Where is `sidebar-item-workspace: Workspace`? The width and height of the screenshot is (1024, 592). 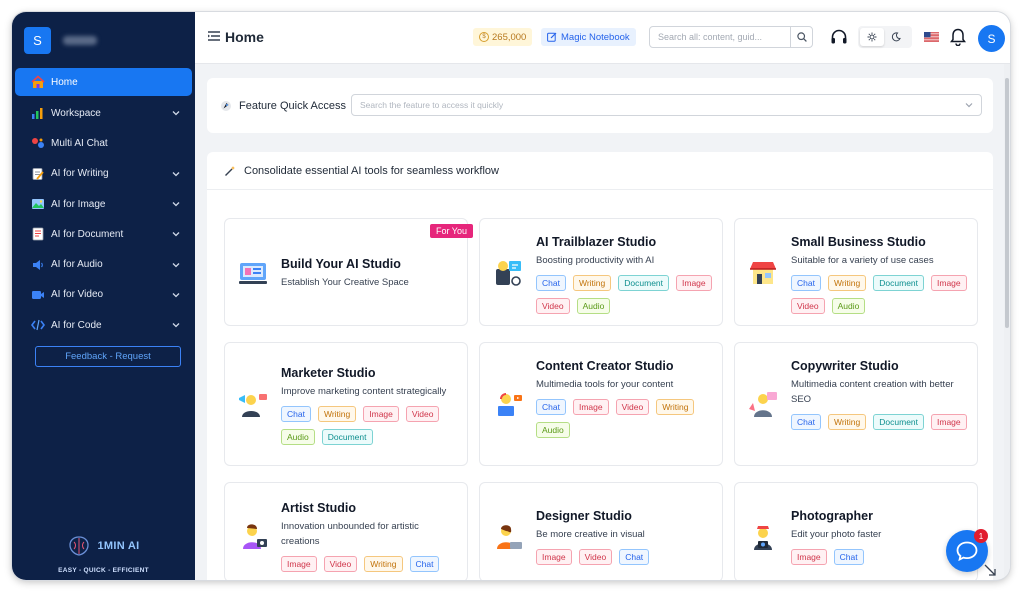
sidebar-item-workspace: Workspace is located at coordinates (103, 113).